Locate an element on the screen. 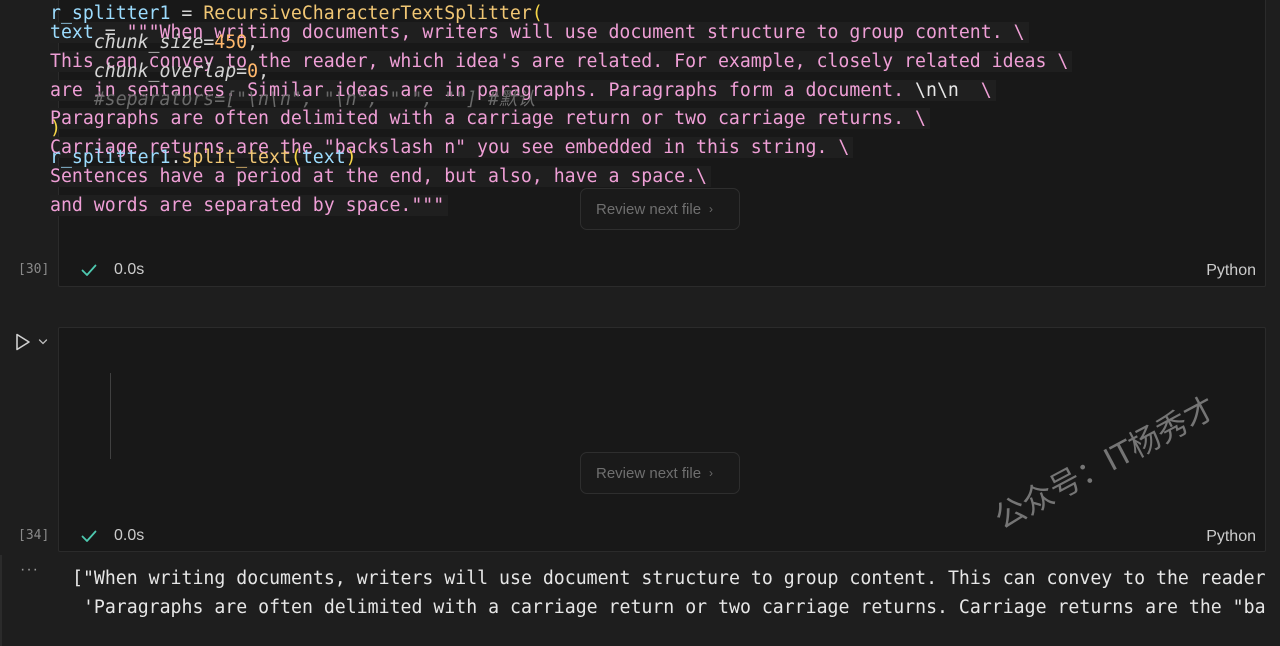 The width and height of the screenshot is (1280, 646). run-cell-control is located at coordinates (31, 342).